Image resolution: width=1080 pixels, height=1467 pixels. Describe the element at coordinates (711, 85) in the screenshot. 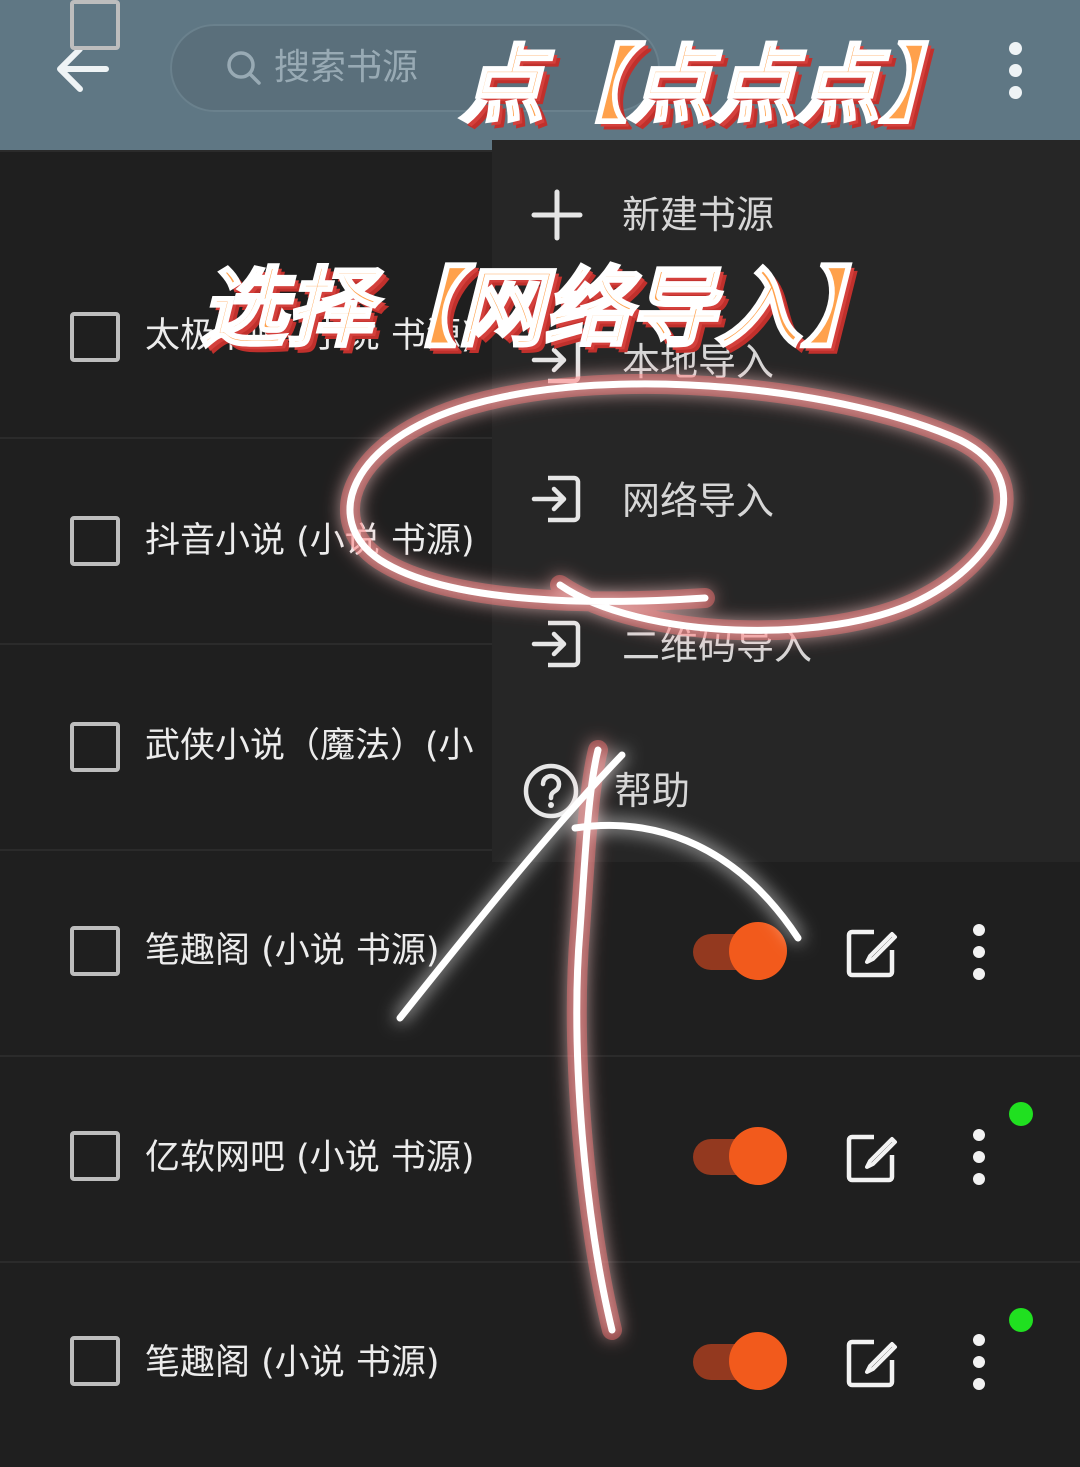

I see `annotation-tap-hint: 点【点点点】` at that location.